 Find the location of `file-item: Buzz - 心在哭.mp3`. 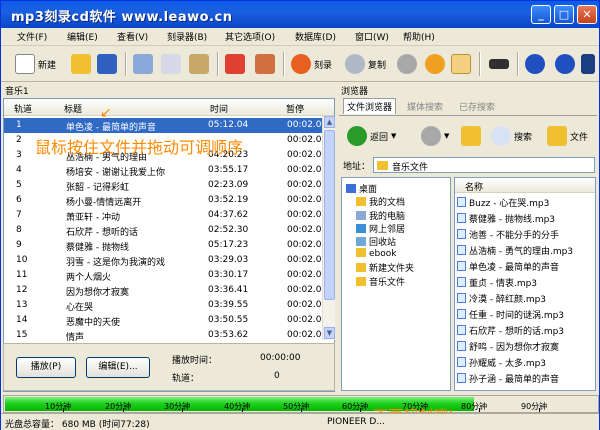

file-item: Buzz - 心在哭.mp3 is located at coordinates (503, 202).